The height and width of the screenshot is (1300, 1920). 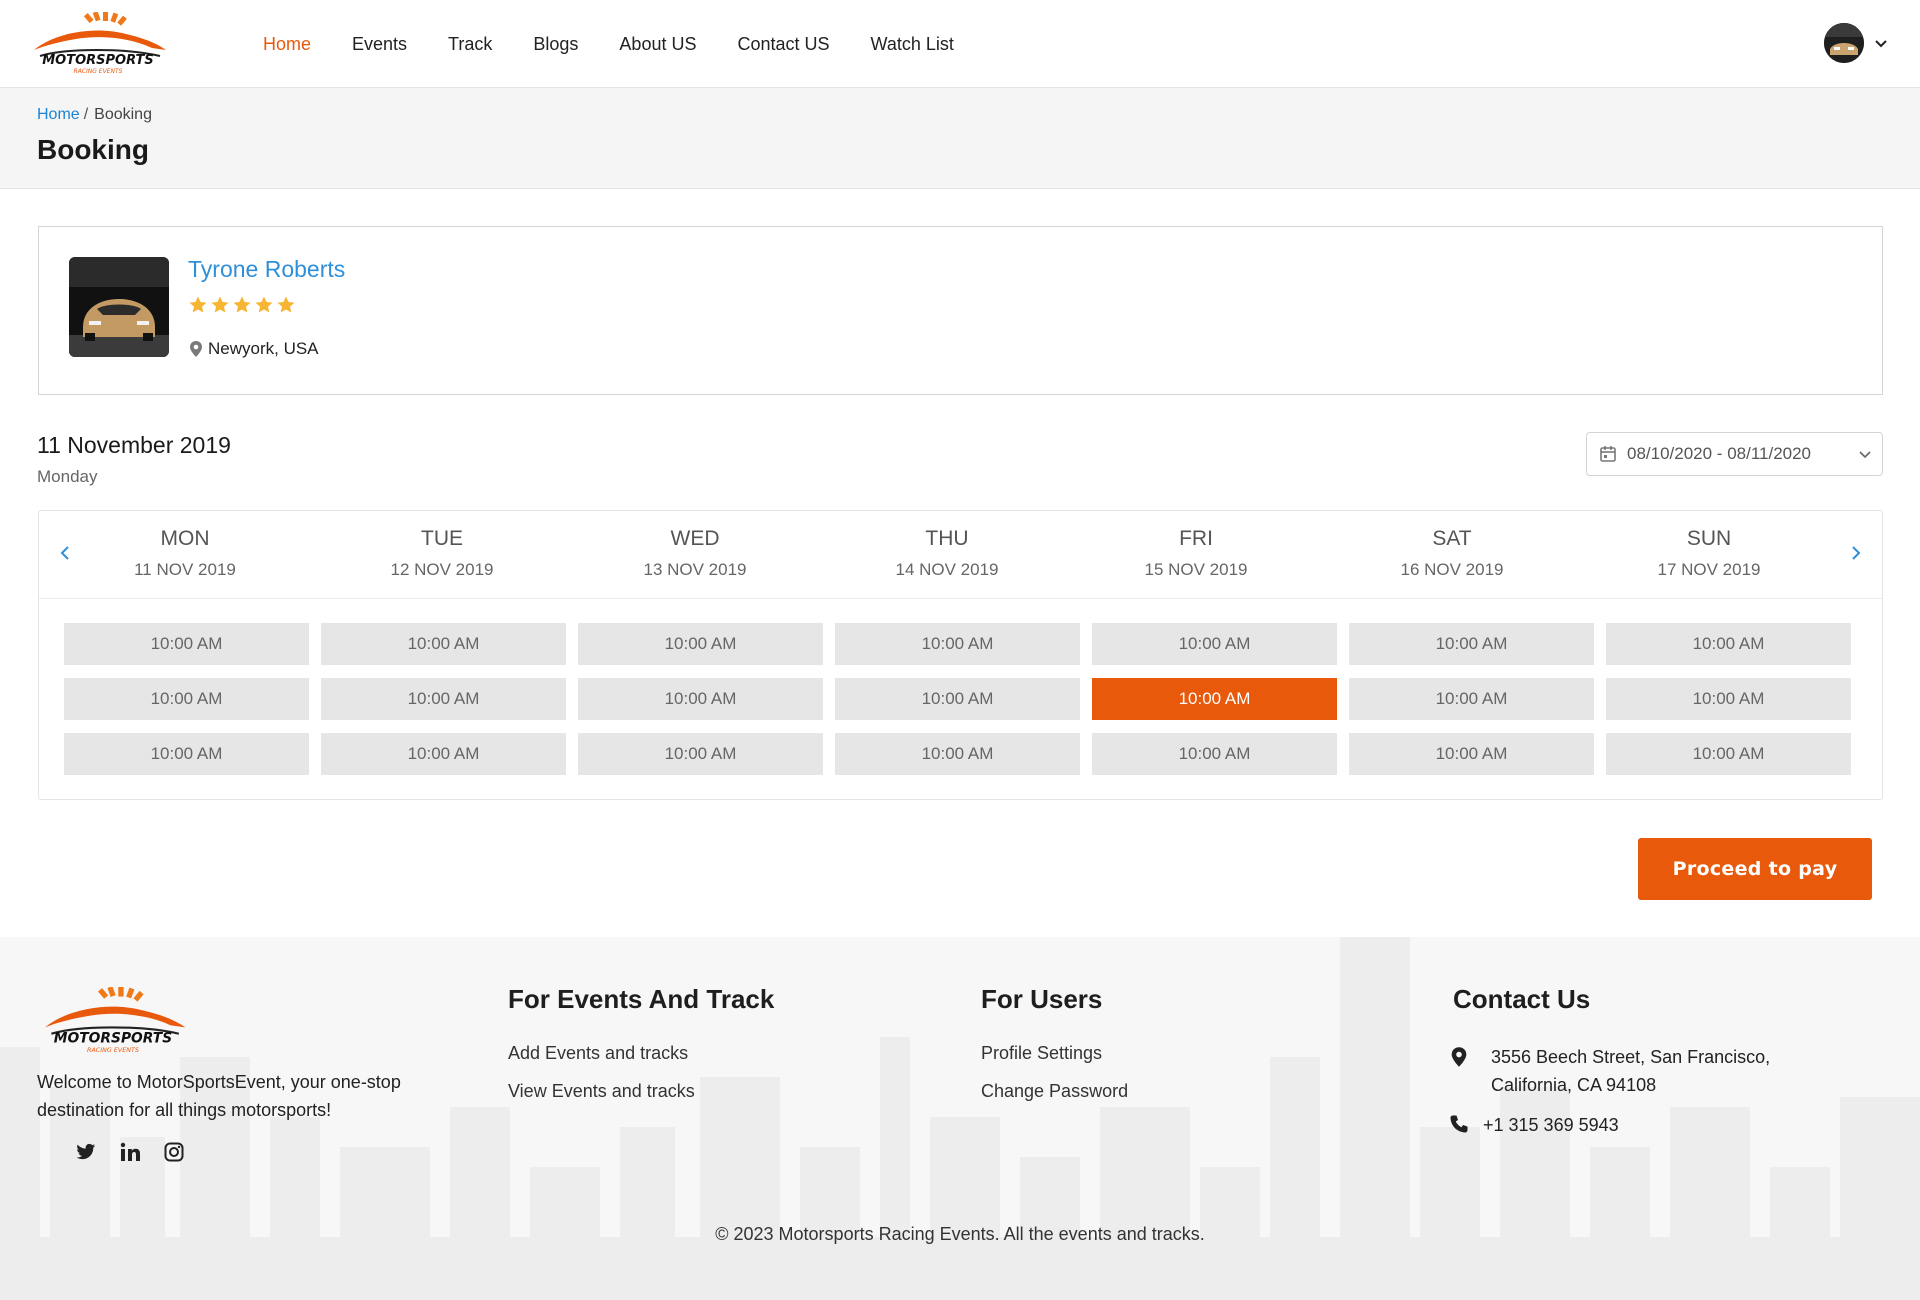 What do you see at coordinates (912, 44) in the screenshot?
I see `nav-watch-list: Watch List` at bounding box center [912, 44].